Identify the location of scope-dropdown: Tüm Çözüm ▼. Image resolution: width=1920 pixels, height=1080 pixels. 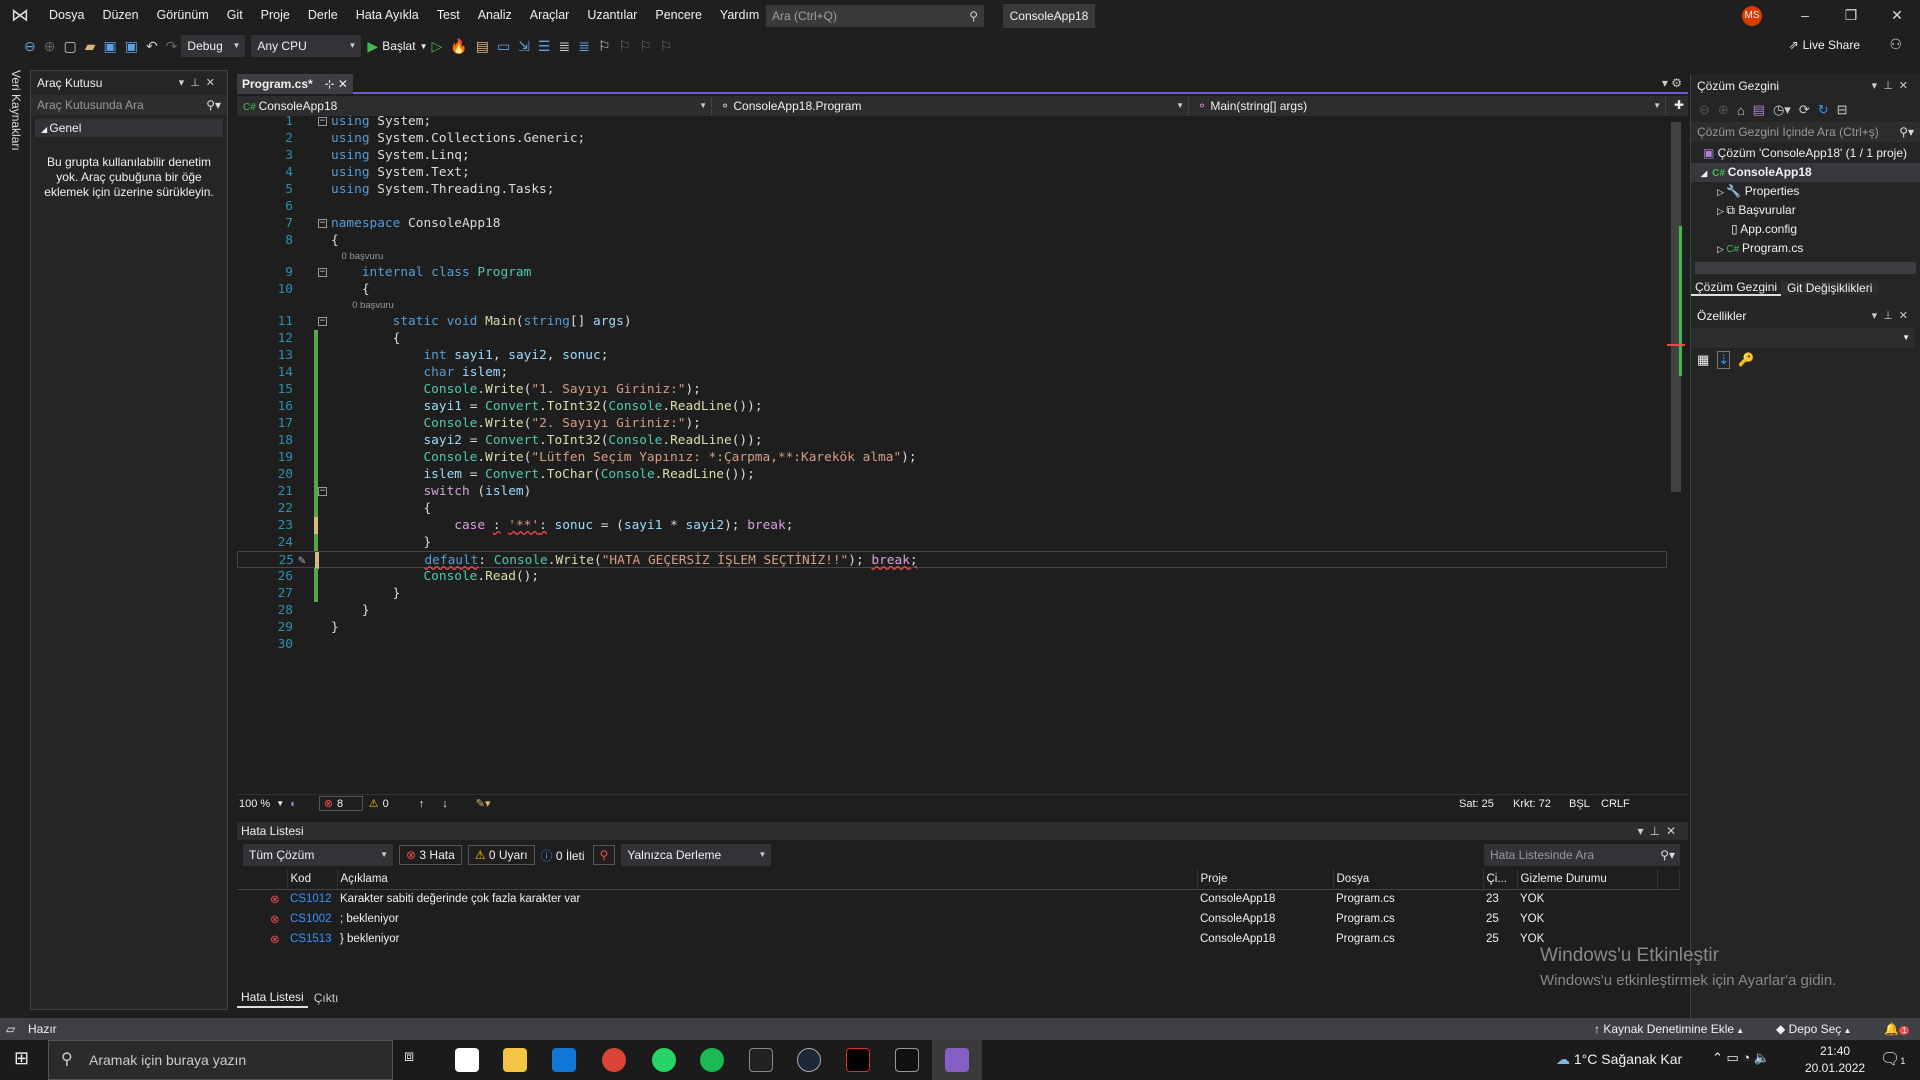
(318, 855).